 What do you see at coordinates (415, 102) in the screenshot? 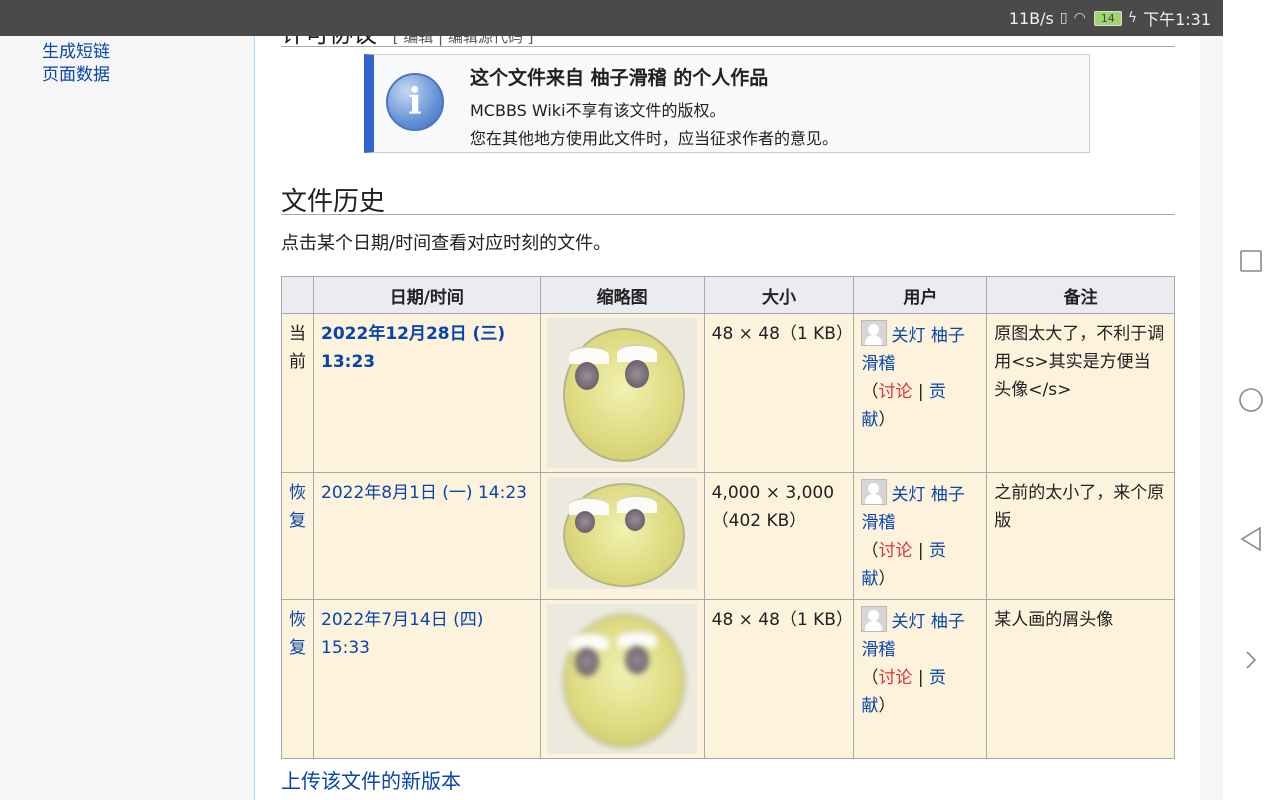
I see `info-icon: i` at bounding box center [415, 102].